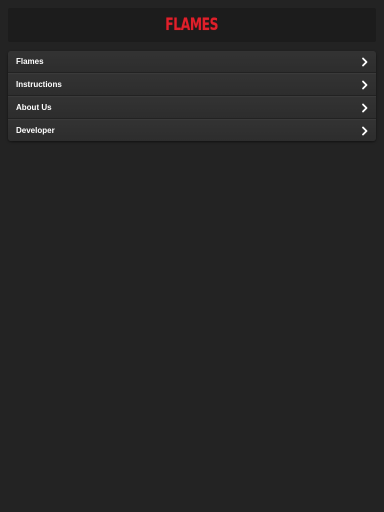  I want to click on menu-item-label: Instructions, so click(39, 84).